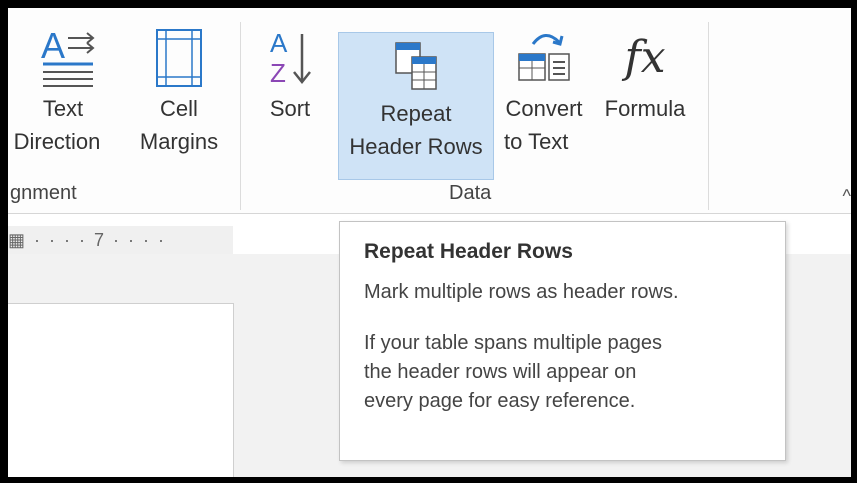 This screenshot has height=483, width=857. Describe the element at coordinates (63, 108) in the screenshot. I see `text-direction-label-1: Text` at that location.